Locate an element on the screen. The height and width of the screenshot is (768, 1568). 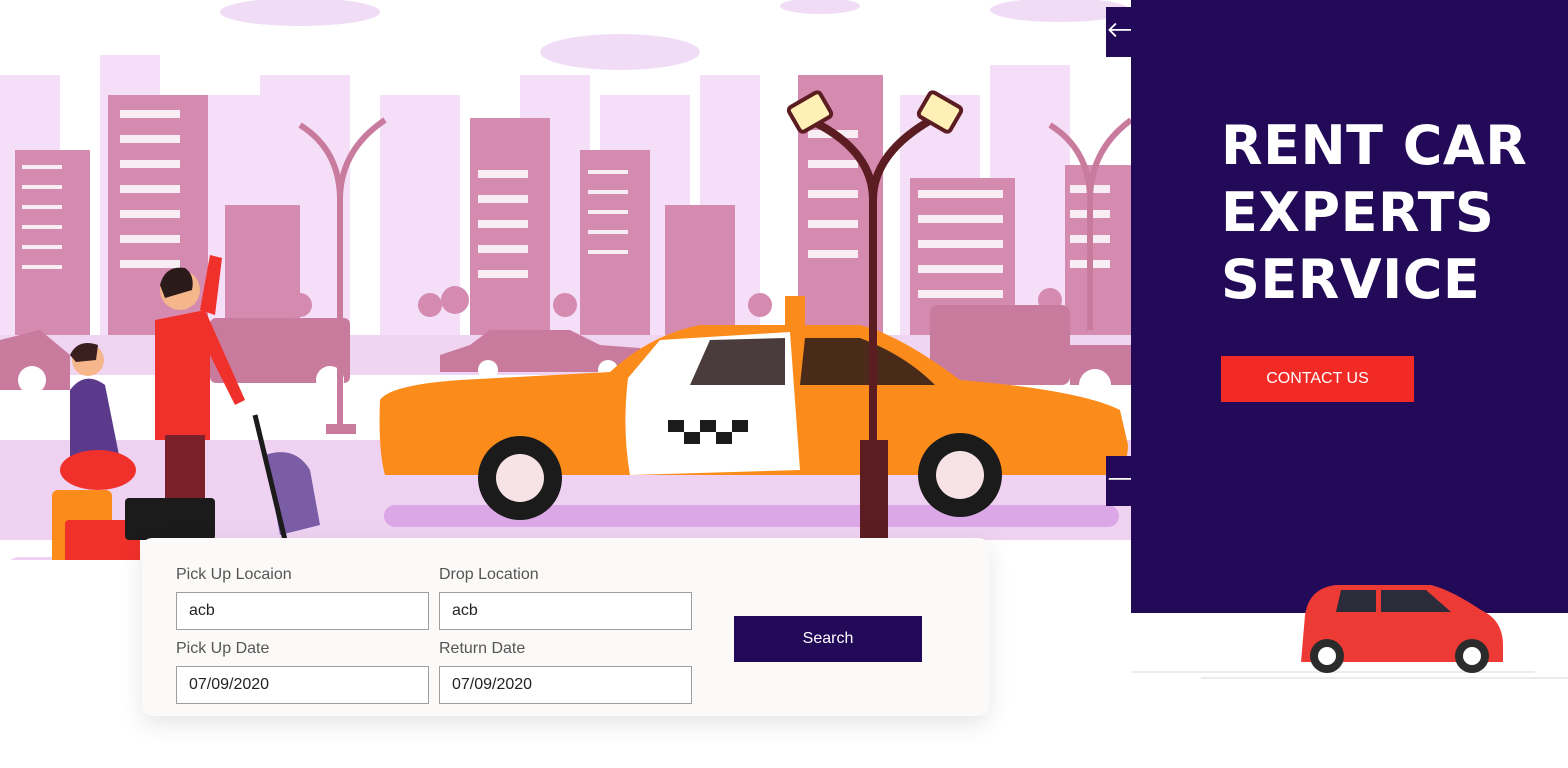
pickup-date-field: Pick Up Date is located at coordinates (302, 671).